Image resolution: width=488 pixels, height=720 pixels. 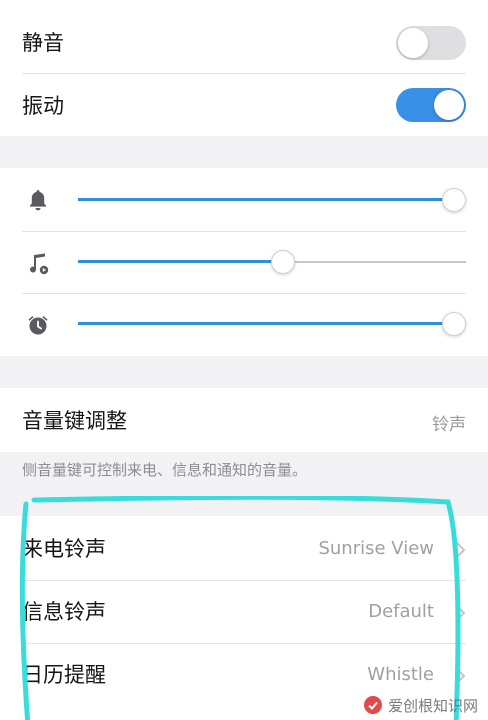 I want to click on vibrate-toggle-knob, so click(x=449, y=105).